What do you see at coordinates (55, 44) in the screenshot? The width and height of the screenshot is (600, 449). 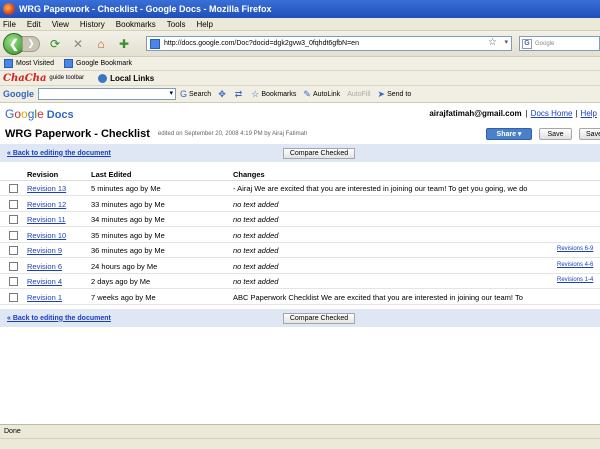 I see `reload-icon: ⟳` at bounding box center [55, 44].